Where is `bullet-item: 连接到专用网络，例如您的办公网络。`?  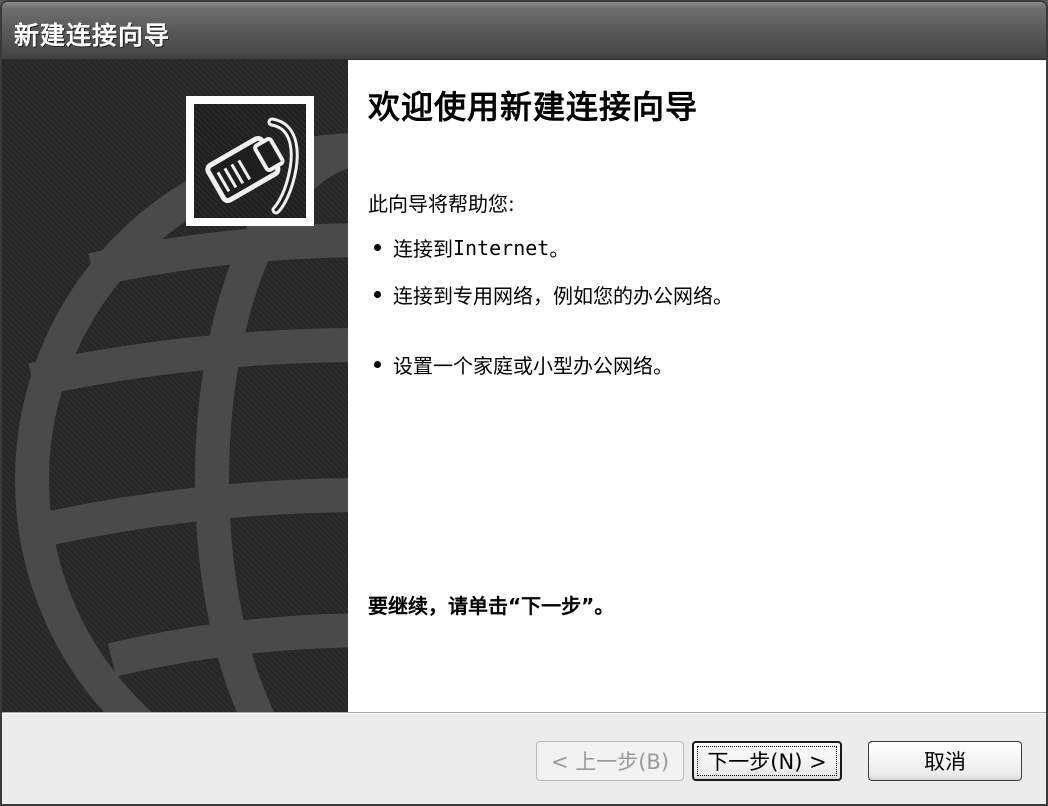
bullet-item: 连接到专用网络，例如您的办公网络。 is located at coordinates (553, 294).